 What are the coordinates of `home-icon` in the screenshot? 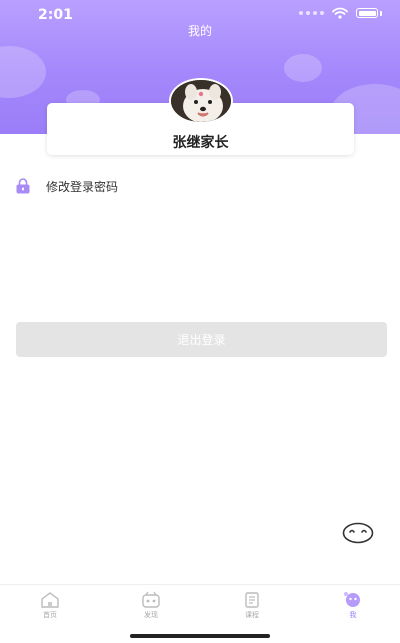 It's located at (50, 600).